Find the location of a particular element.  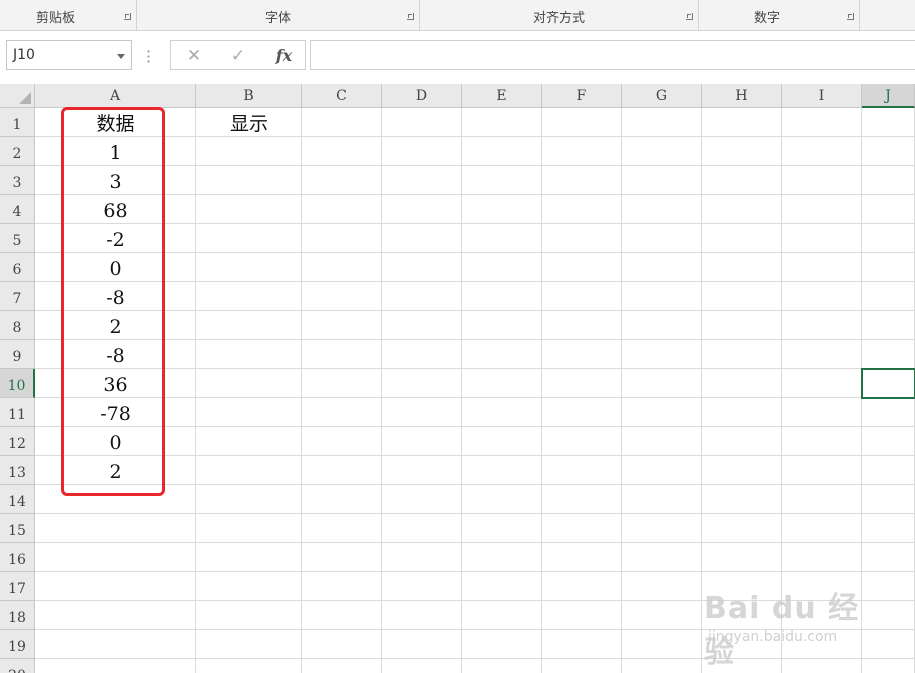

row-header-19: 19 is located at coordinates (17, 644).